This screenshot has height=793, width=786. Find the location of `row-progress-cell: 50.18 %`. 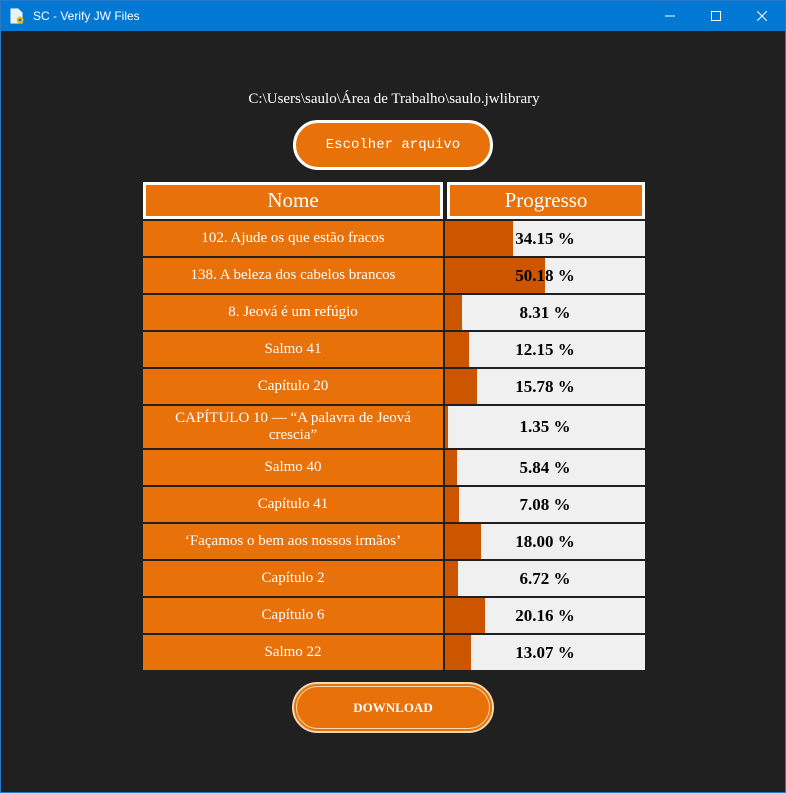

row-progress-cell: 50.18 % is located at coordinates (545, 275).